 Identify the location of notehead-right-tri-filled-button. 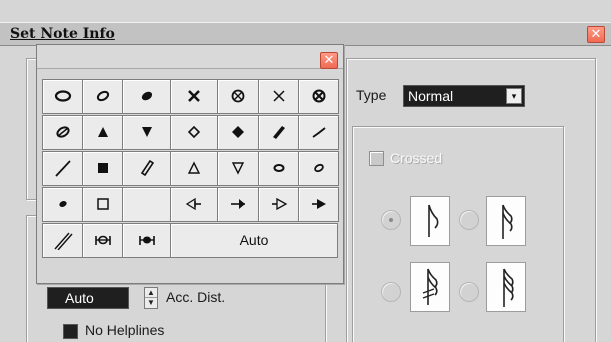
(318, 204).